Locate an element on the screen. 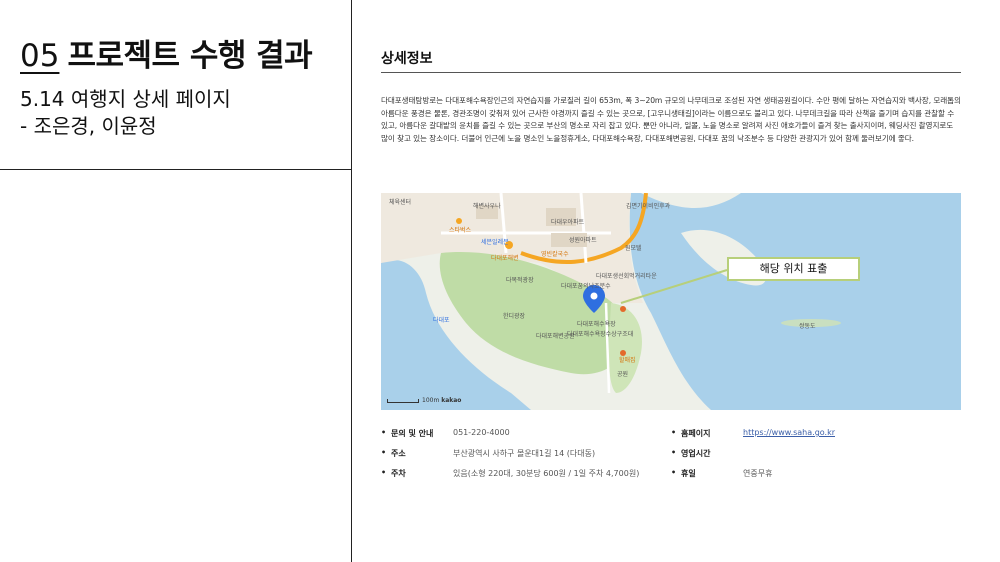 The height and width of the screenshot is (562, 1000). info-row: • 주차 있음(소형 220대, 30분당 600원 / 1일 주차 4,700원) is located at coordinates (522, 474).